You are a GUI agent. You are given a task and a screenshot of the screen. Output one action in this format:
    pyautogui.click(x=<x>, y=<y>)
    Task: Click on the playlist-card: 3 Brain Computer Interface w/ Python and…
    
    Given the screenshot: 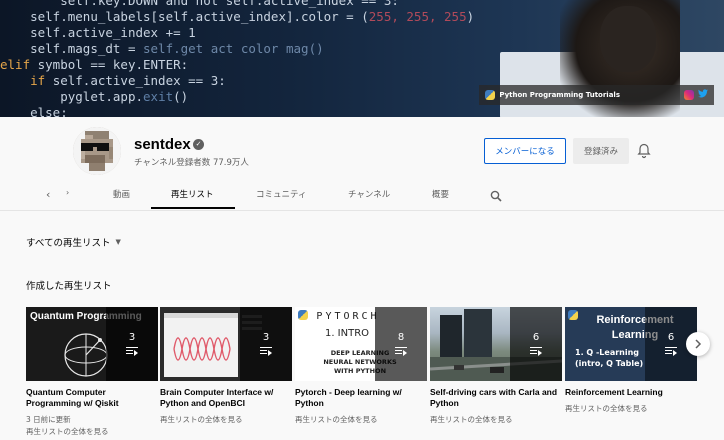 What is the action you would take?
    pyautogui.click(x=226, y=366)
    